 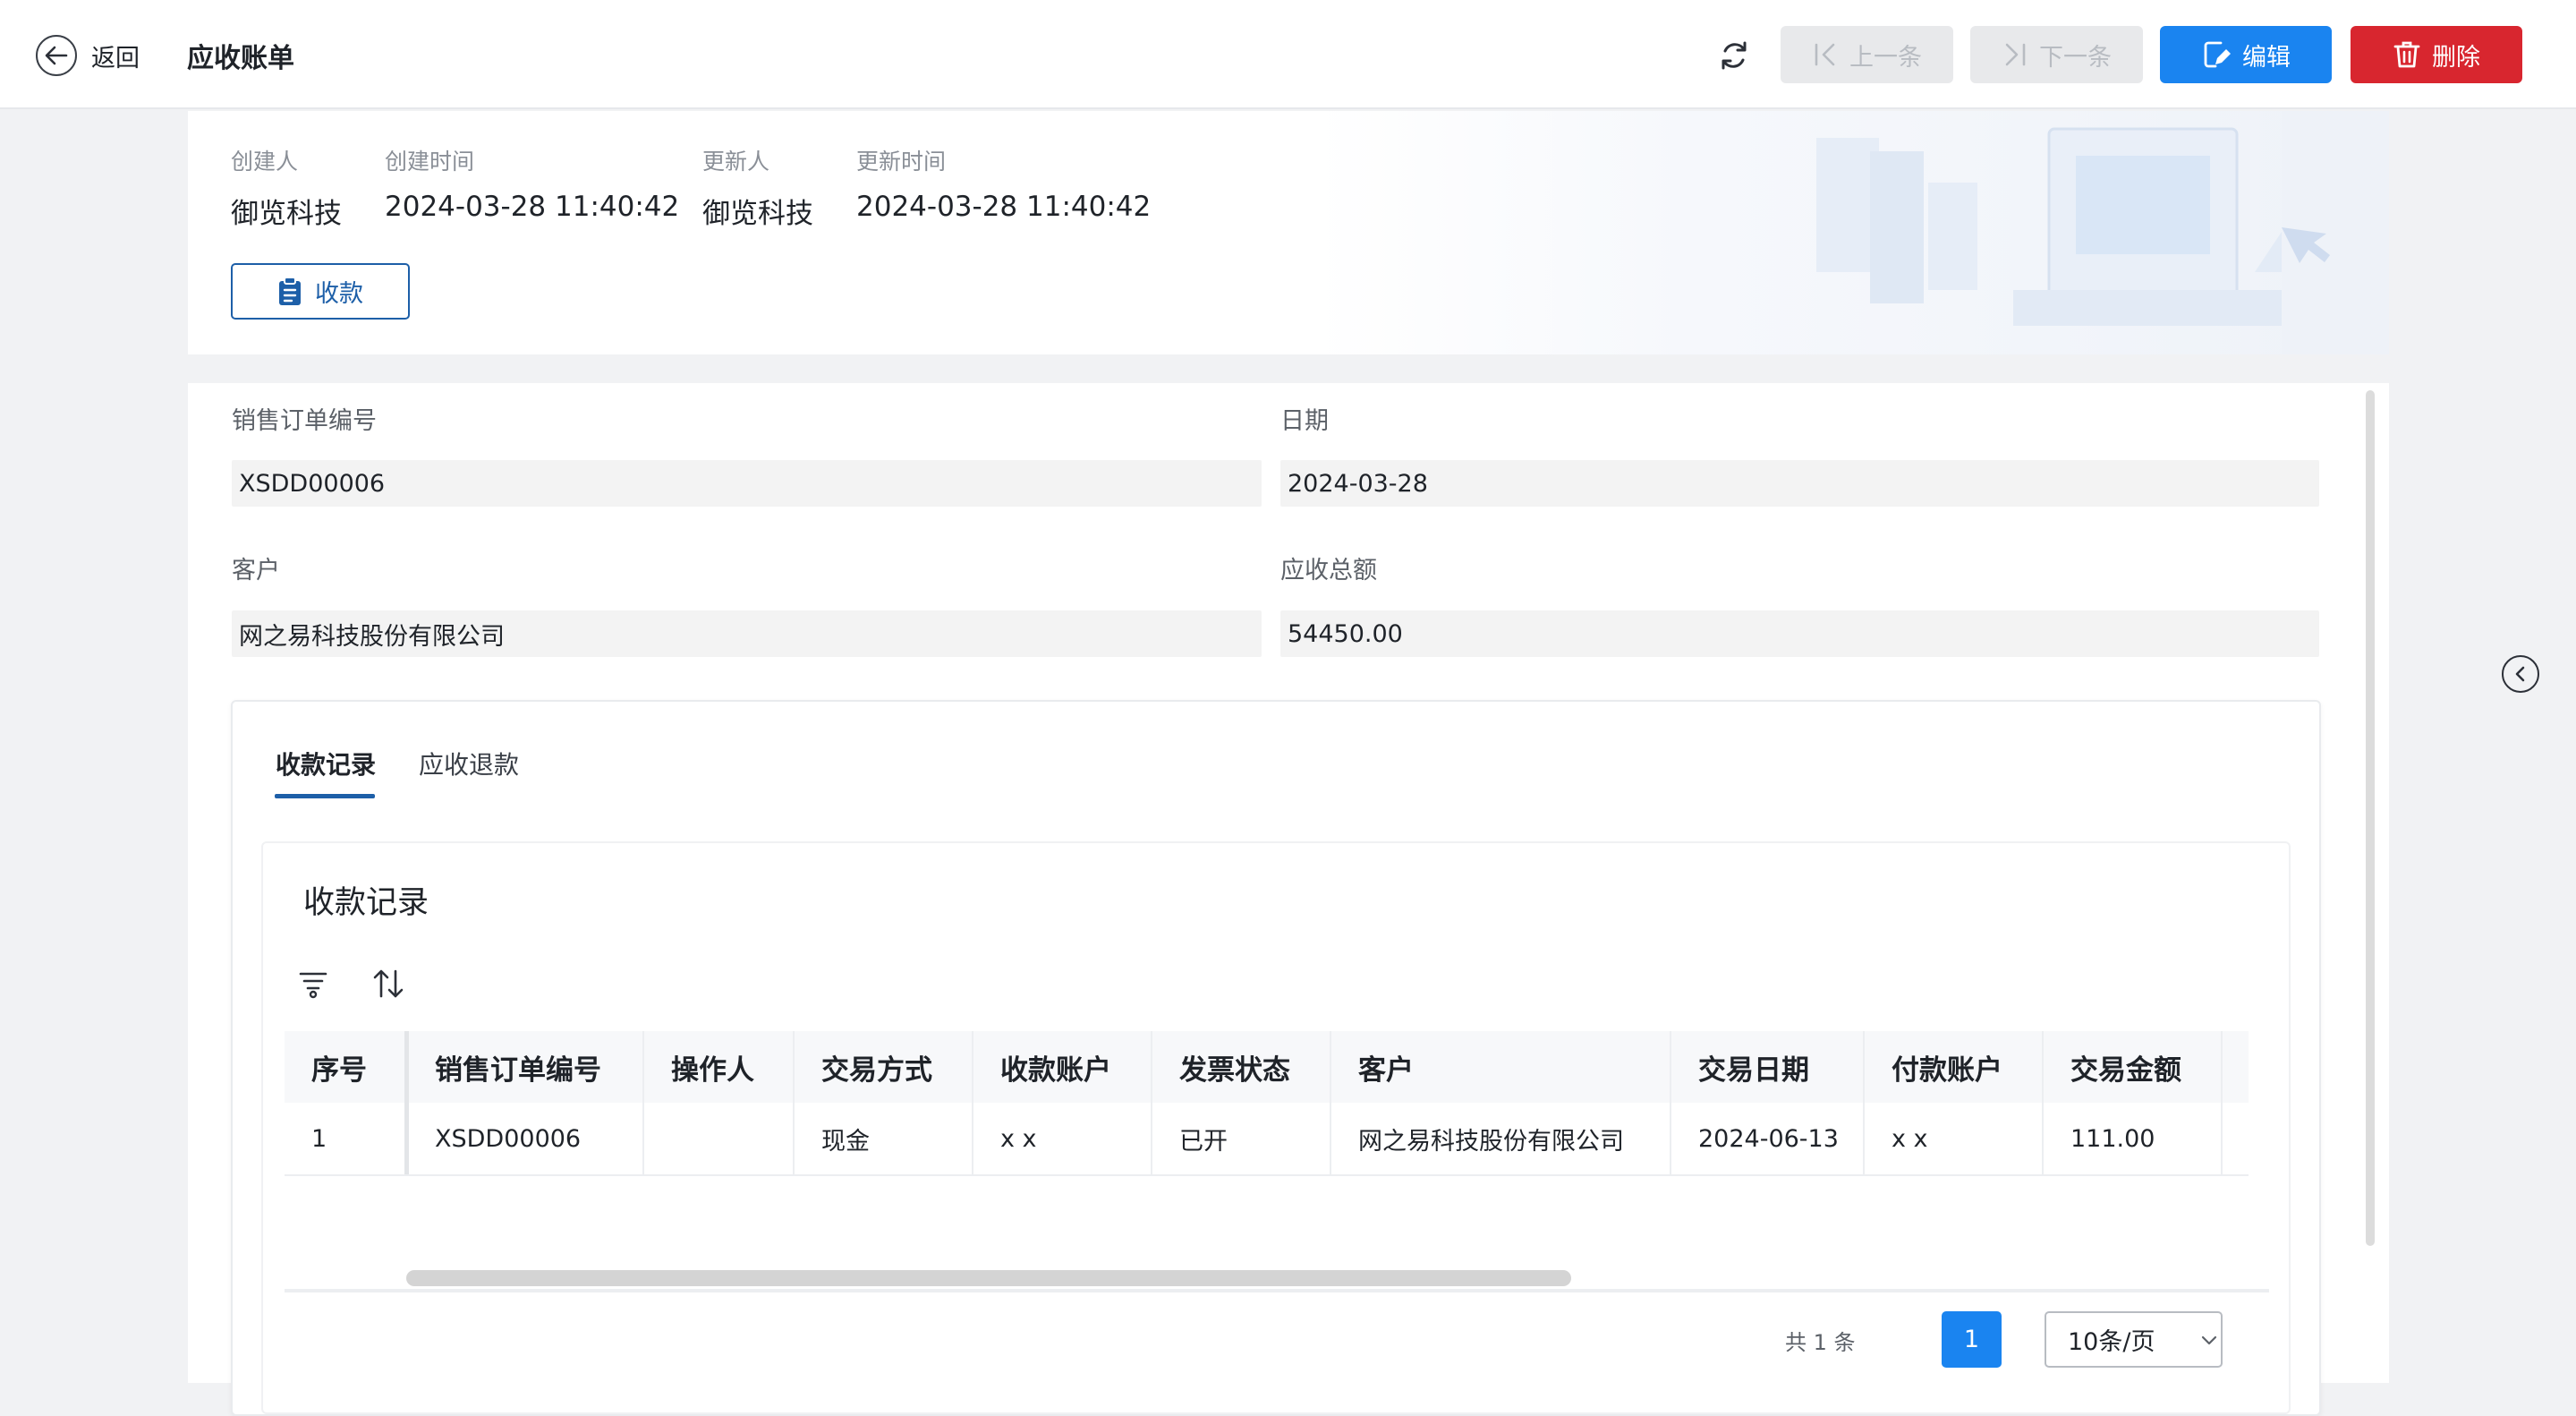 What do you see at coordinates (326, 763) in the screenshot?
I see `tab-collection-records: 收款记录` at bounding box center [326, 763].